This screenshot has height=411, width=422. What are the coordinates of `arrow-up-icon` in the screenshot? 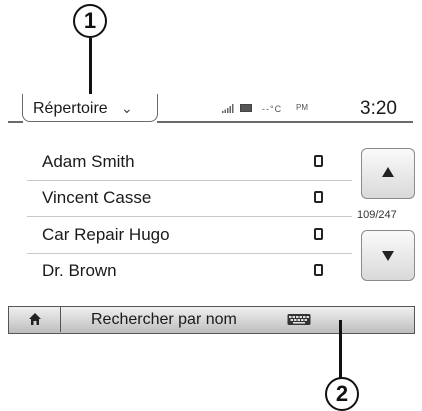 It's located at (388, 172).